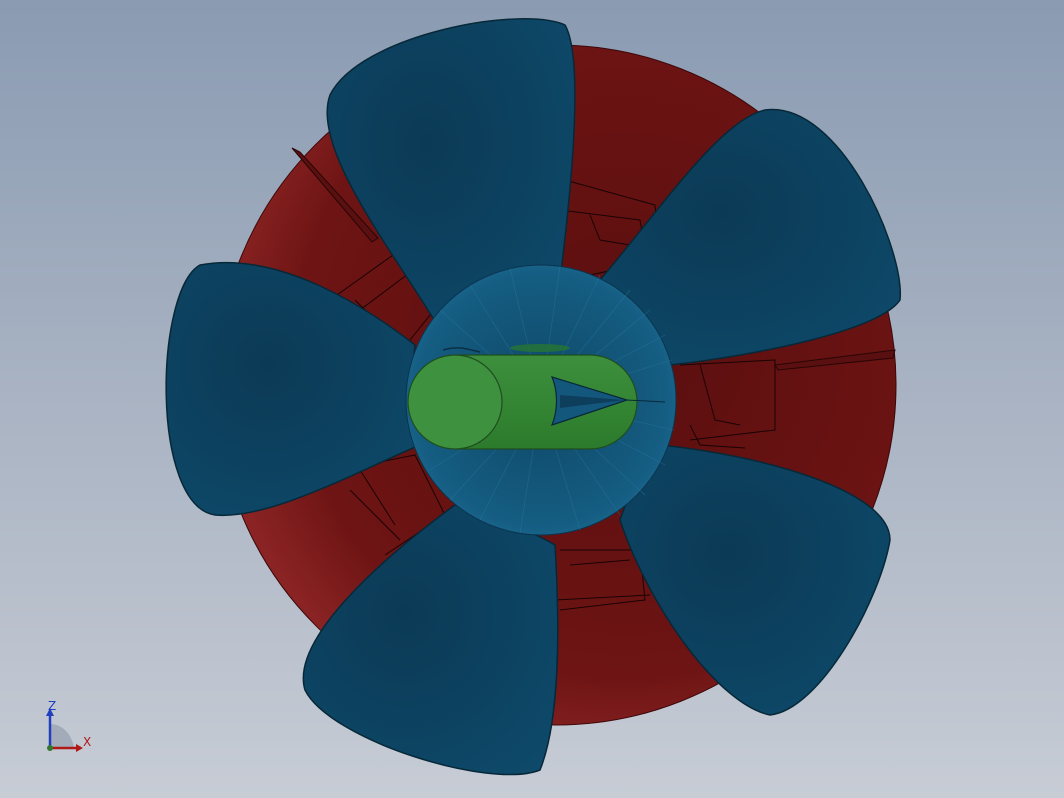 The height and width of the screenshot is (798, 1064). I want to click on triad-origin, so click(50, 748).